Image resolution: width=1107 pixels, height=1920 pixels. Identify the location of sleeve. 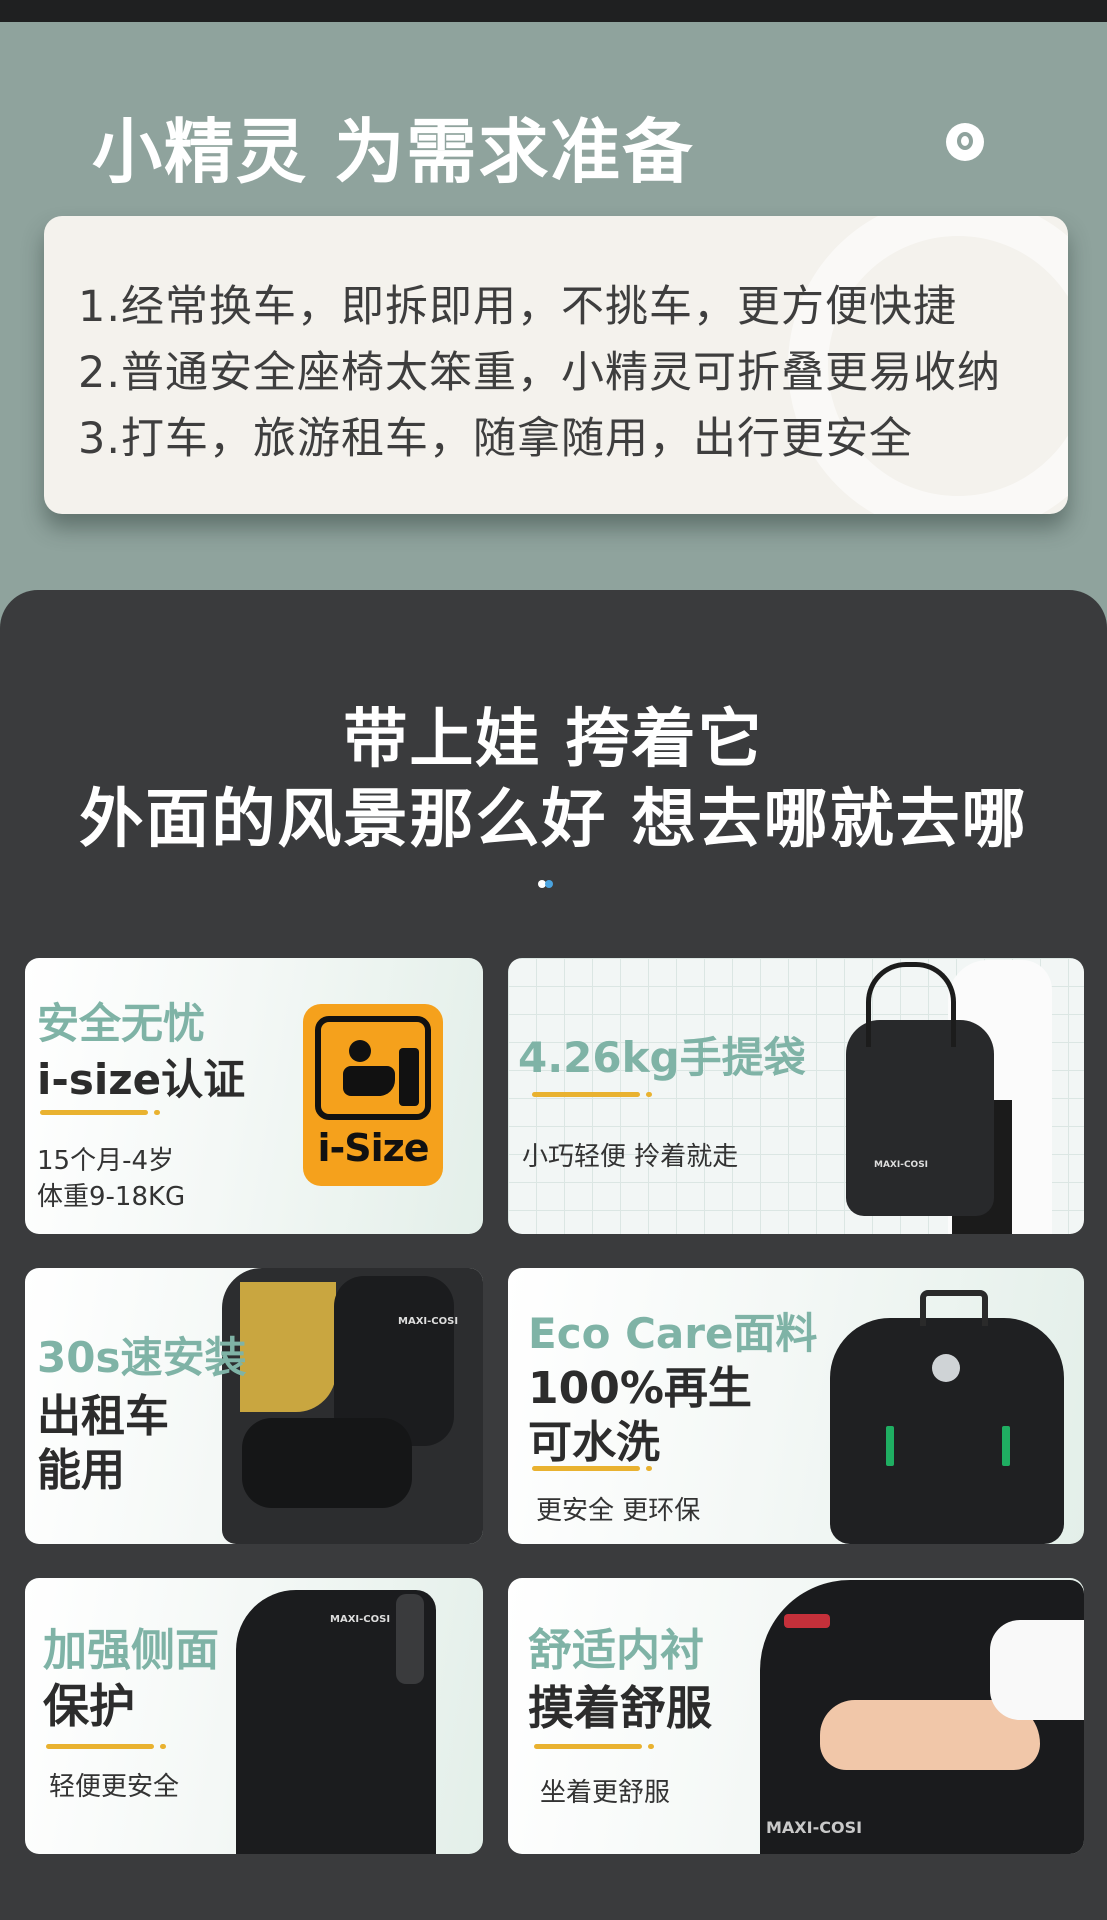
(1037, 1670).